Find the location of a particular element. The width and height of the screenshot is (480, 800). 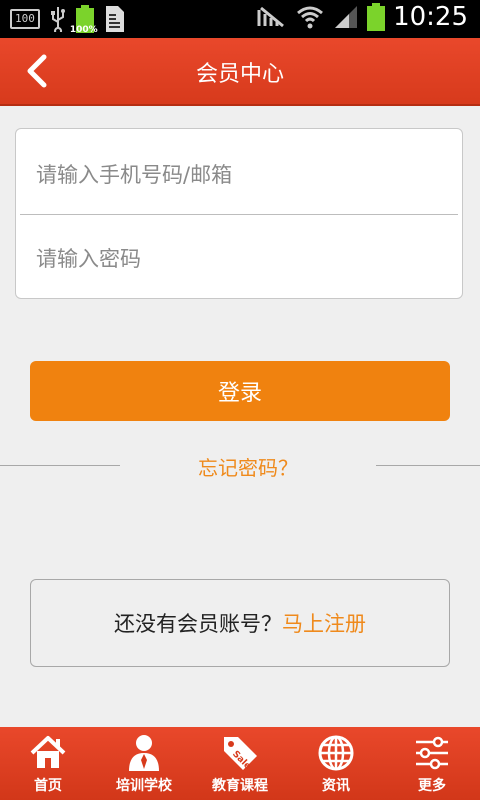

app-header: 会员中心 is located at coordinates (240, 72).